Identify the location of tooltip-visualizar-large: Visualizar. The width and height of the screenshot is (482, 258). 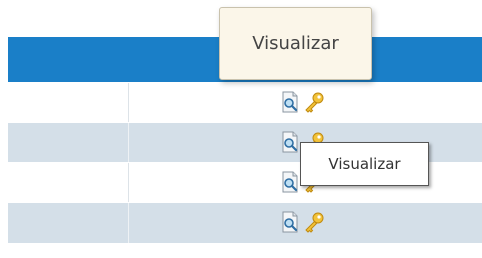
(295, 43).